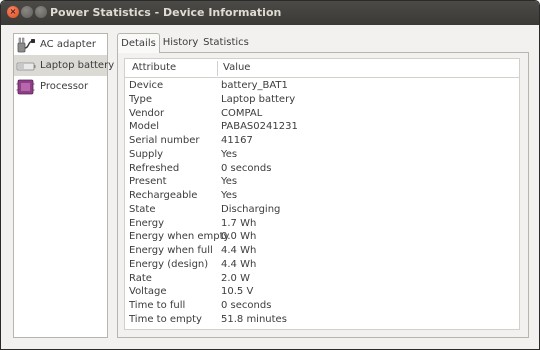  I want to click on sidebar-item-processor: Processor, so click(60, 86).